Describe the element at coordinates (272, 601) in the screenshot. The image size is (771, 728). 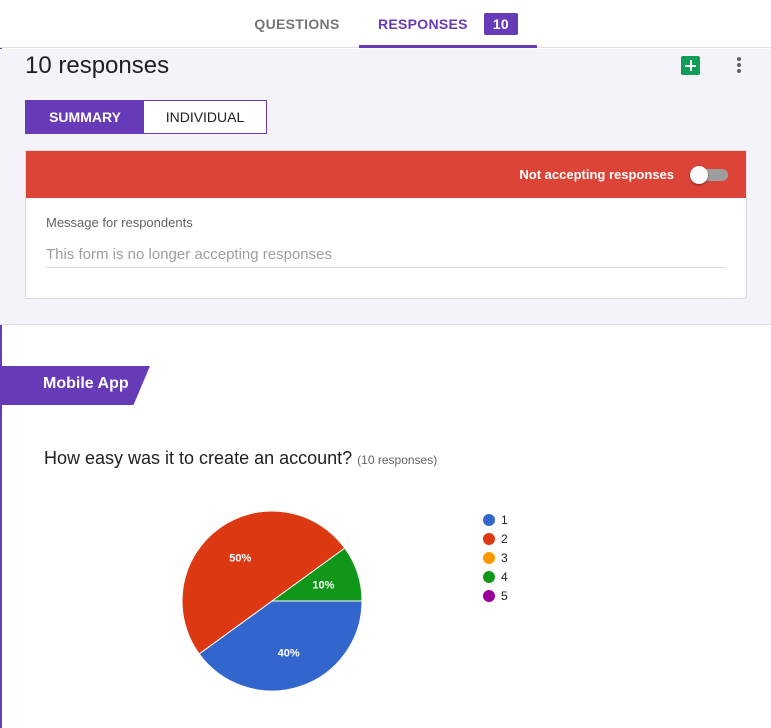
I see `responses-pie-chart: 40% 50% 10%` at that location.